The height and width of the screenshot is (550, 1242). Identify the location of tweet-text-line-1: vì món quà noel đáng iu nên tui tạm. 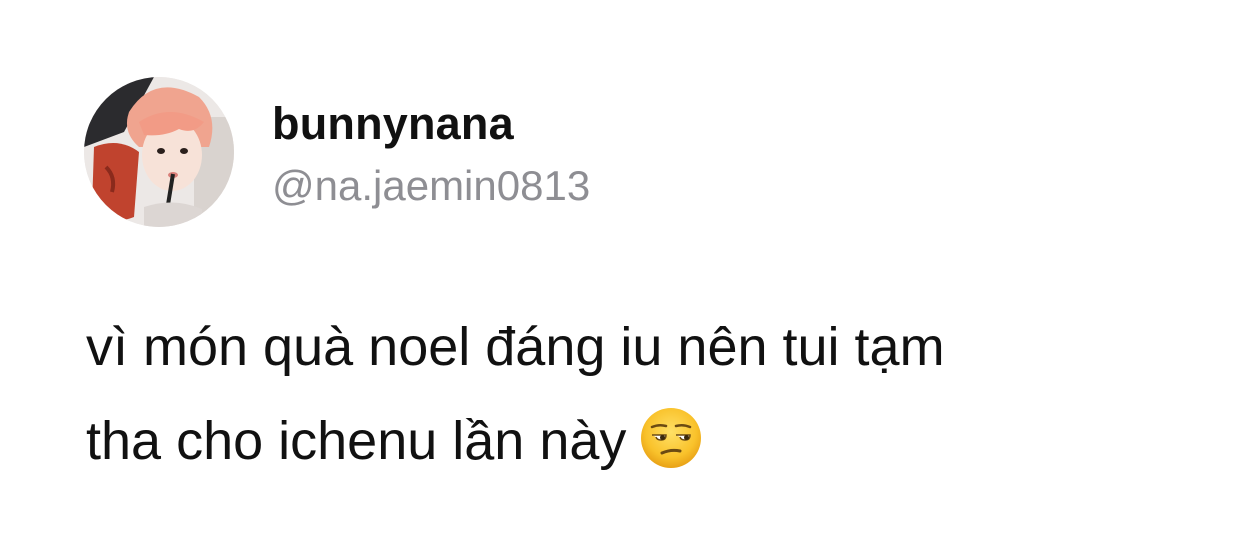
(515, 347).